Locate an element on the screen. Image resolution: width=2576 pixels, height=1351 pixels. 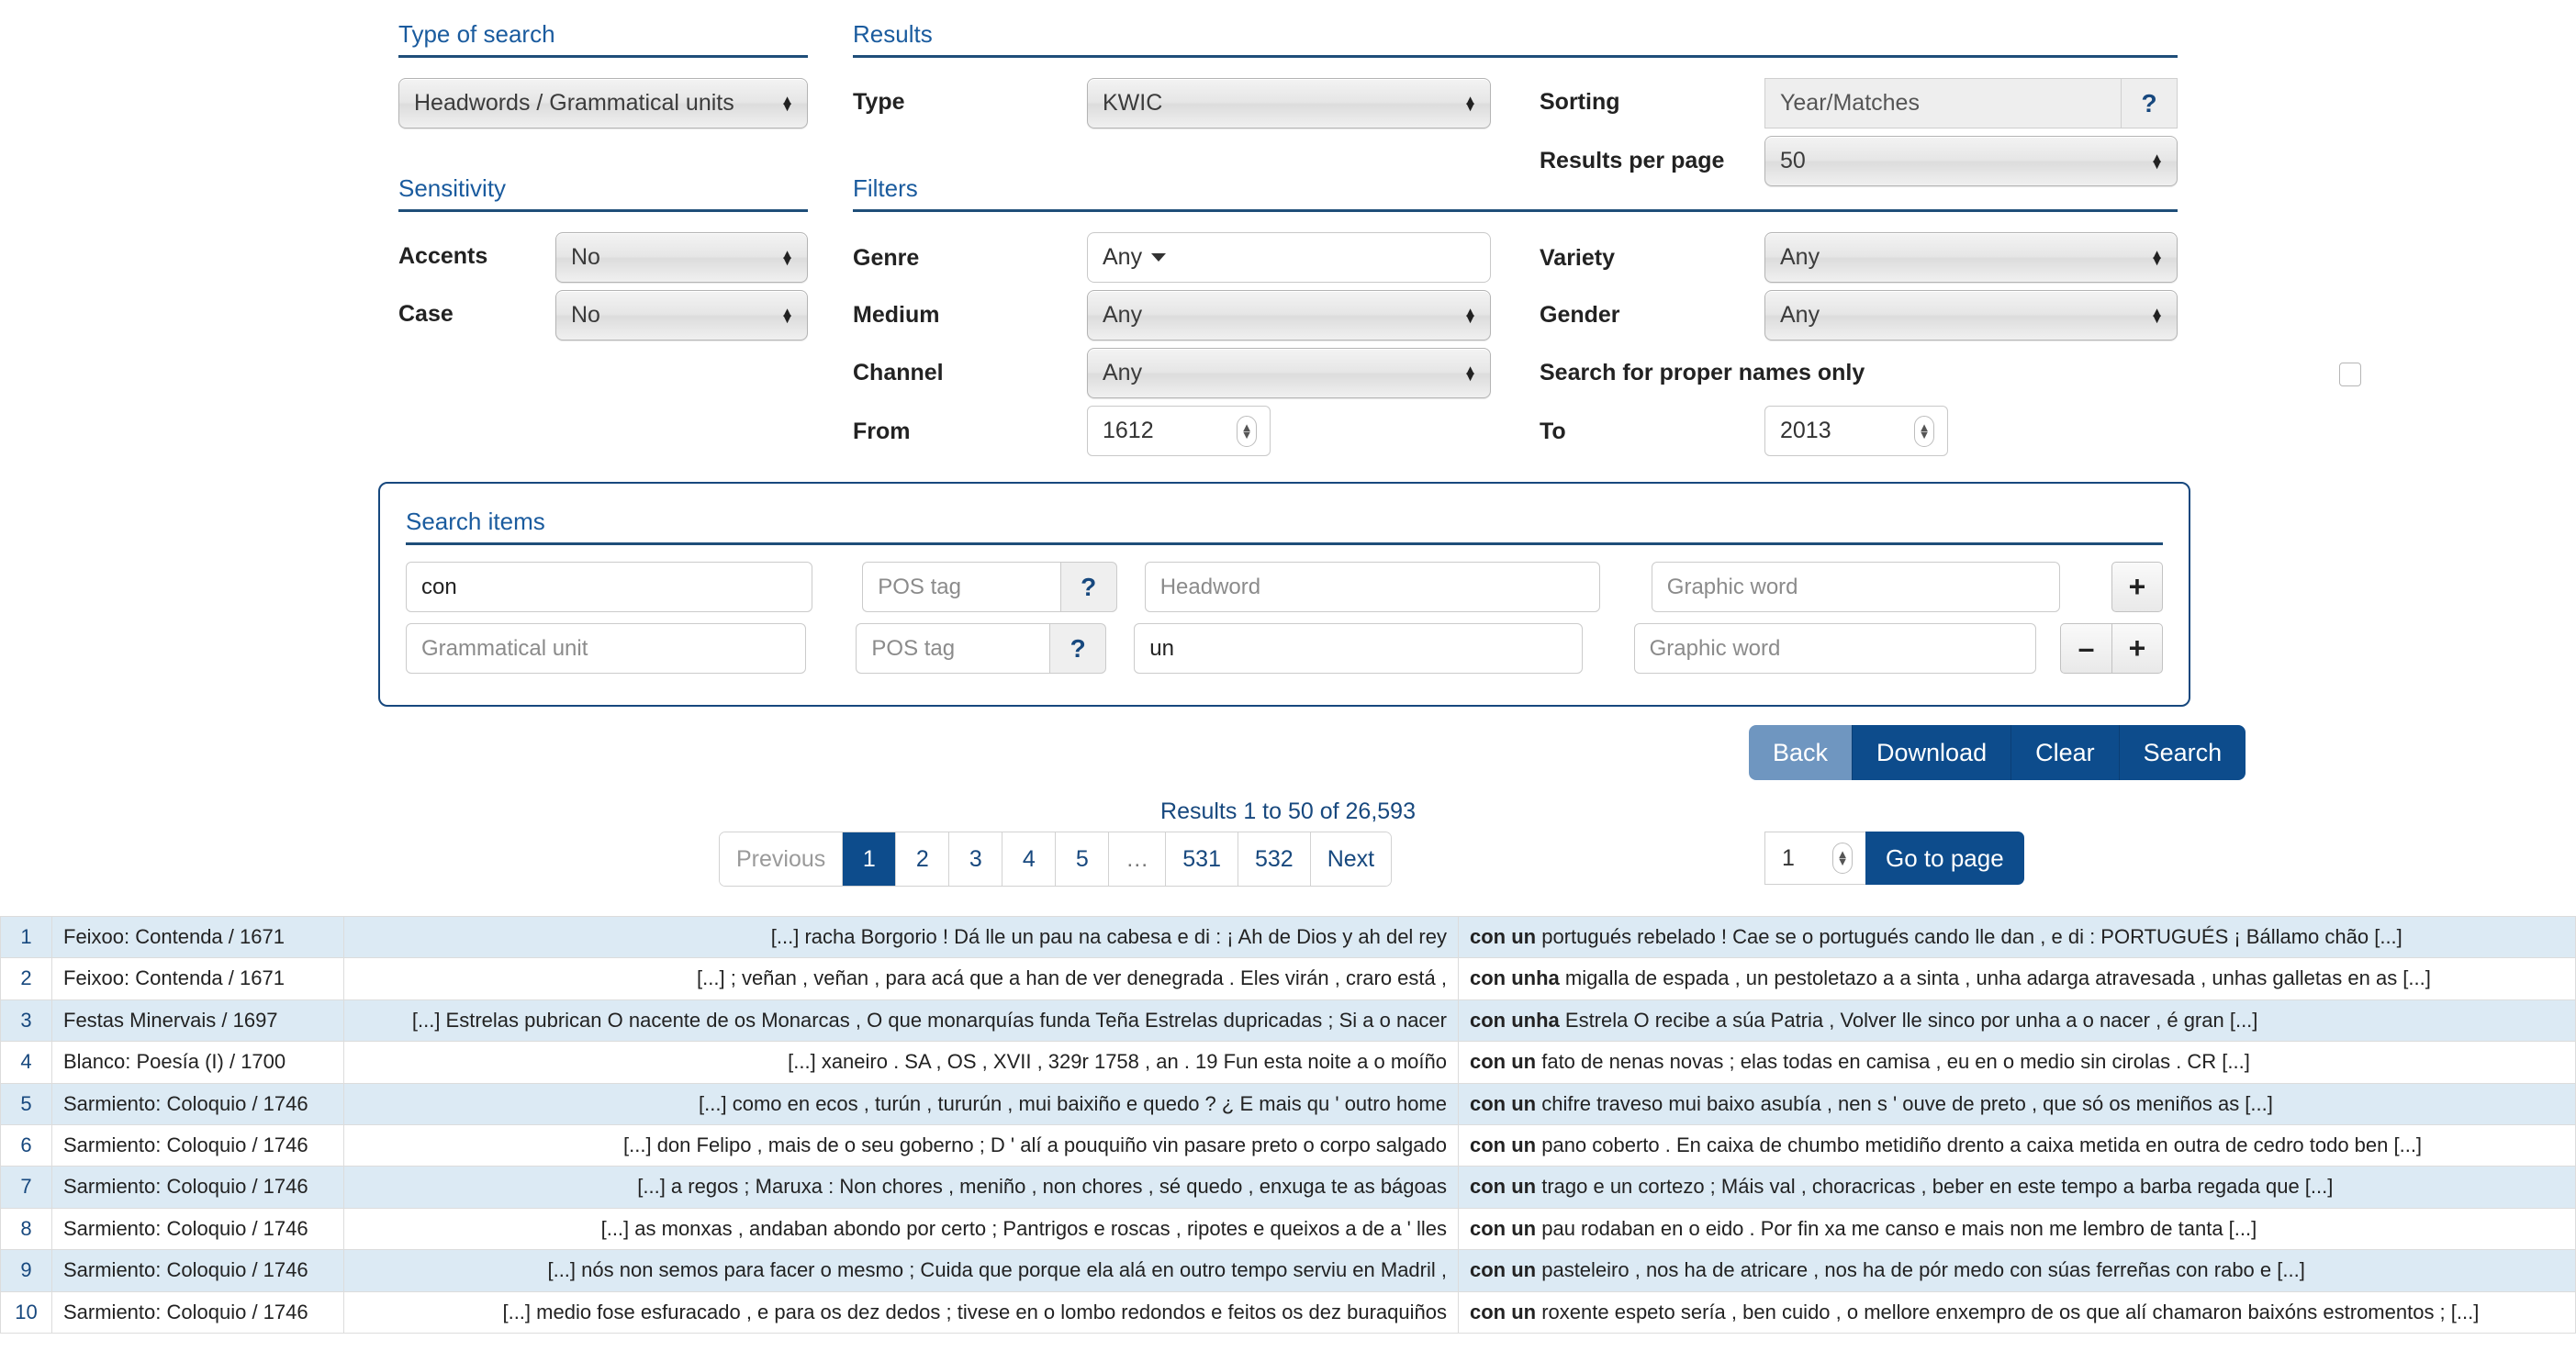
proper-names-checkbox is located at coordinates (2350, 375).